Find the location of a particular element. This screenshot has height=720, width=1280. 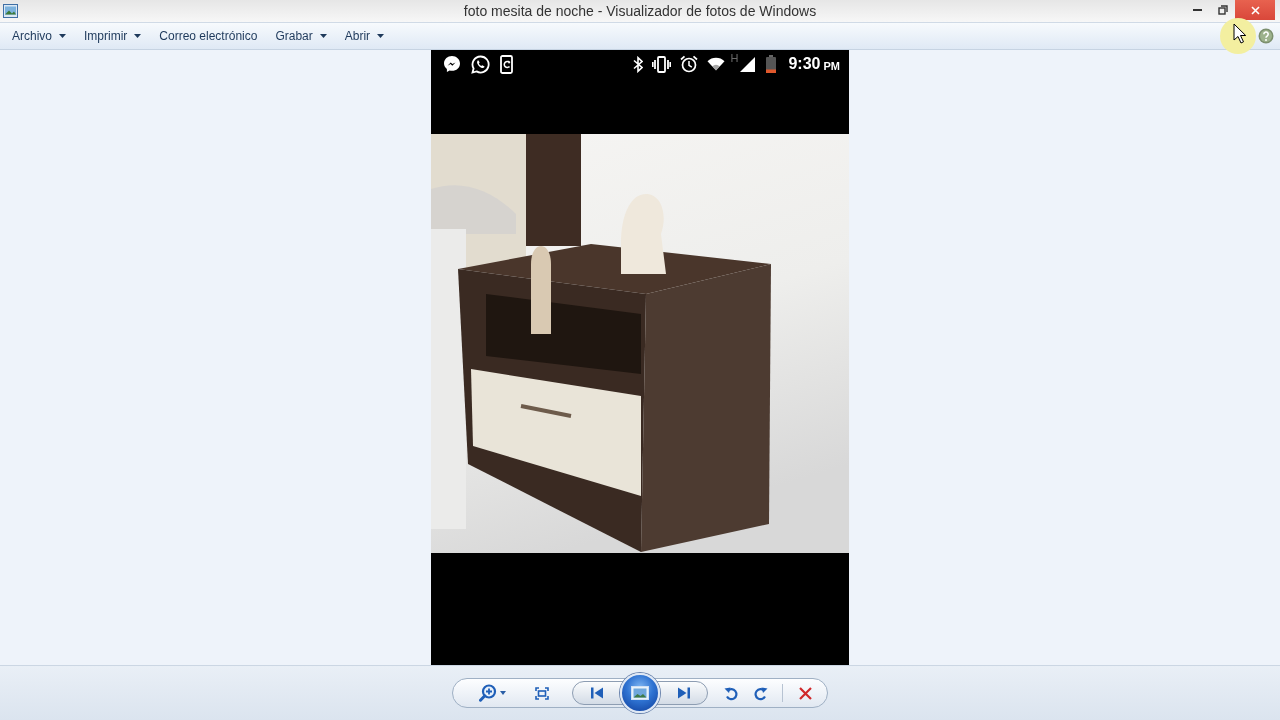

battery-icon is located at coordinates (771, 64).